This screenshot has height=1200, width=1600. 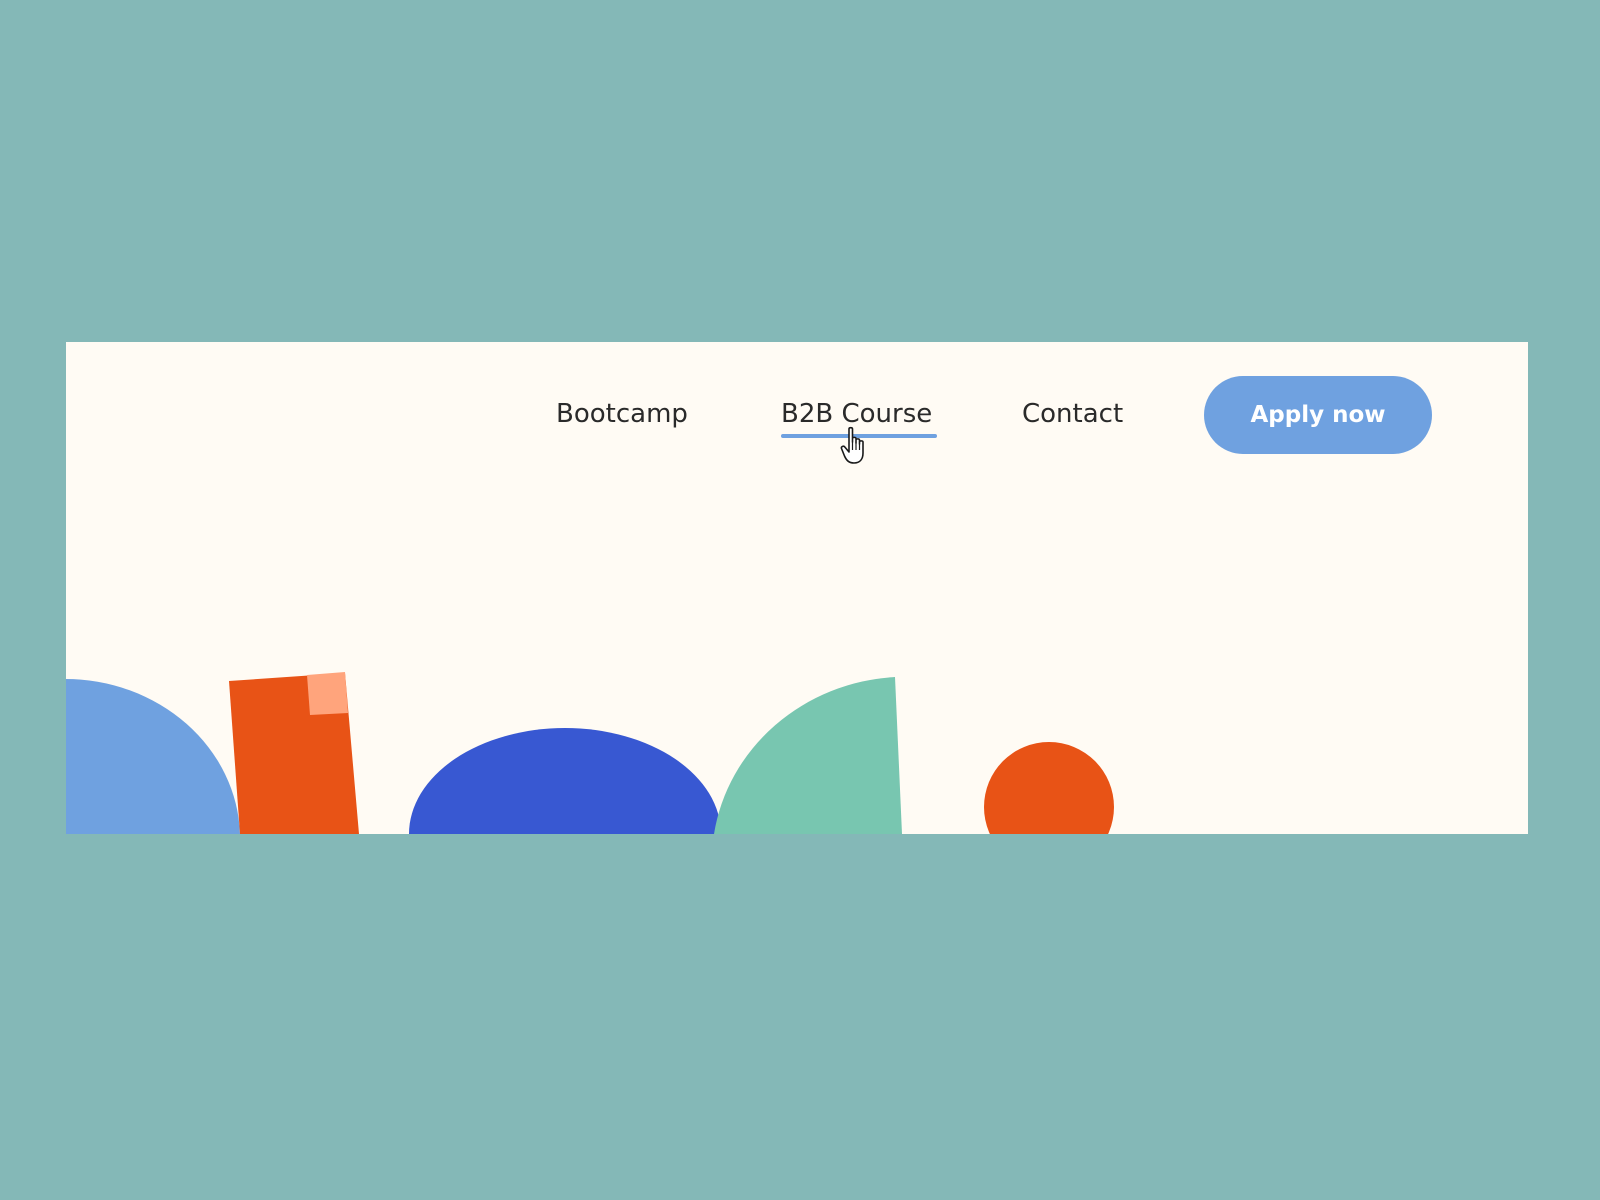 I want to click on apply-now-button: Apply now, so click(x=1318, y=415).